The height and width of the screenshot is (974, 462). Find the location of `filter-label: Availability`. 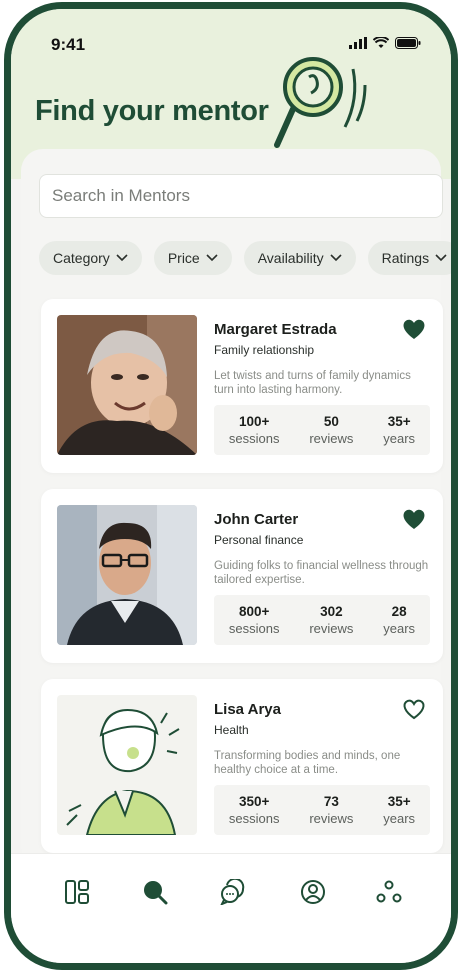

filter-label: Availability is located at coordinates (290, 258).